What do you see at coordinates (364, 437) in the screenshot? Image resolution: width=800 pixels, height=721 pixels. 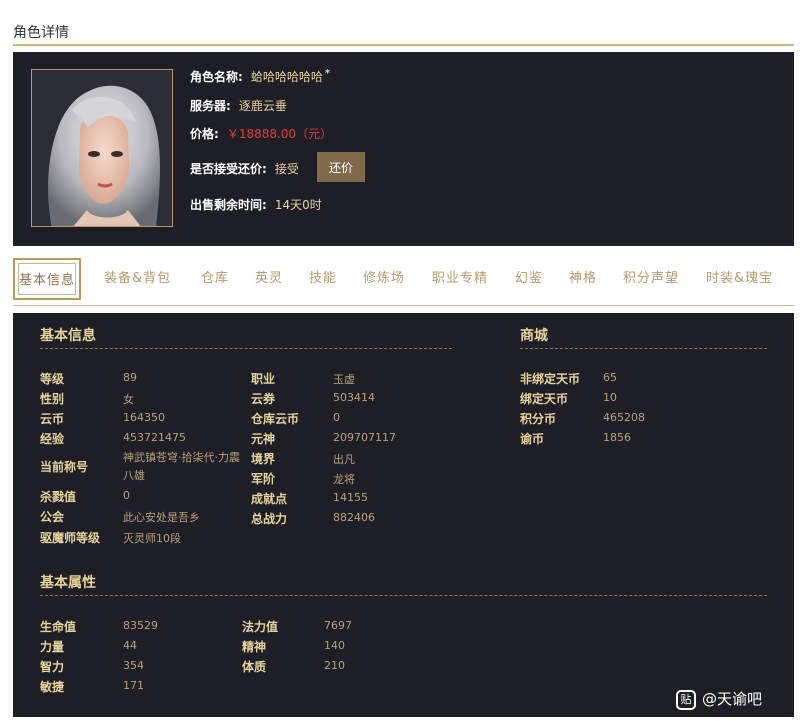 I see `primordial-spirit-value: 209707117` at bounding box center [364, 437].